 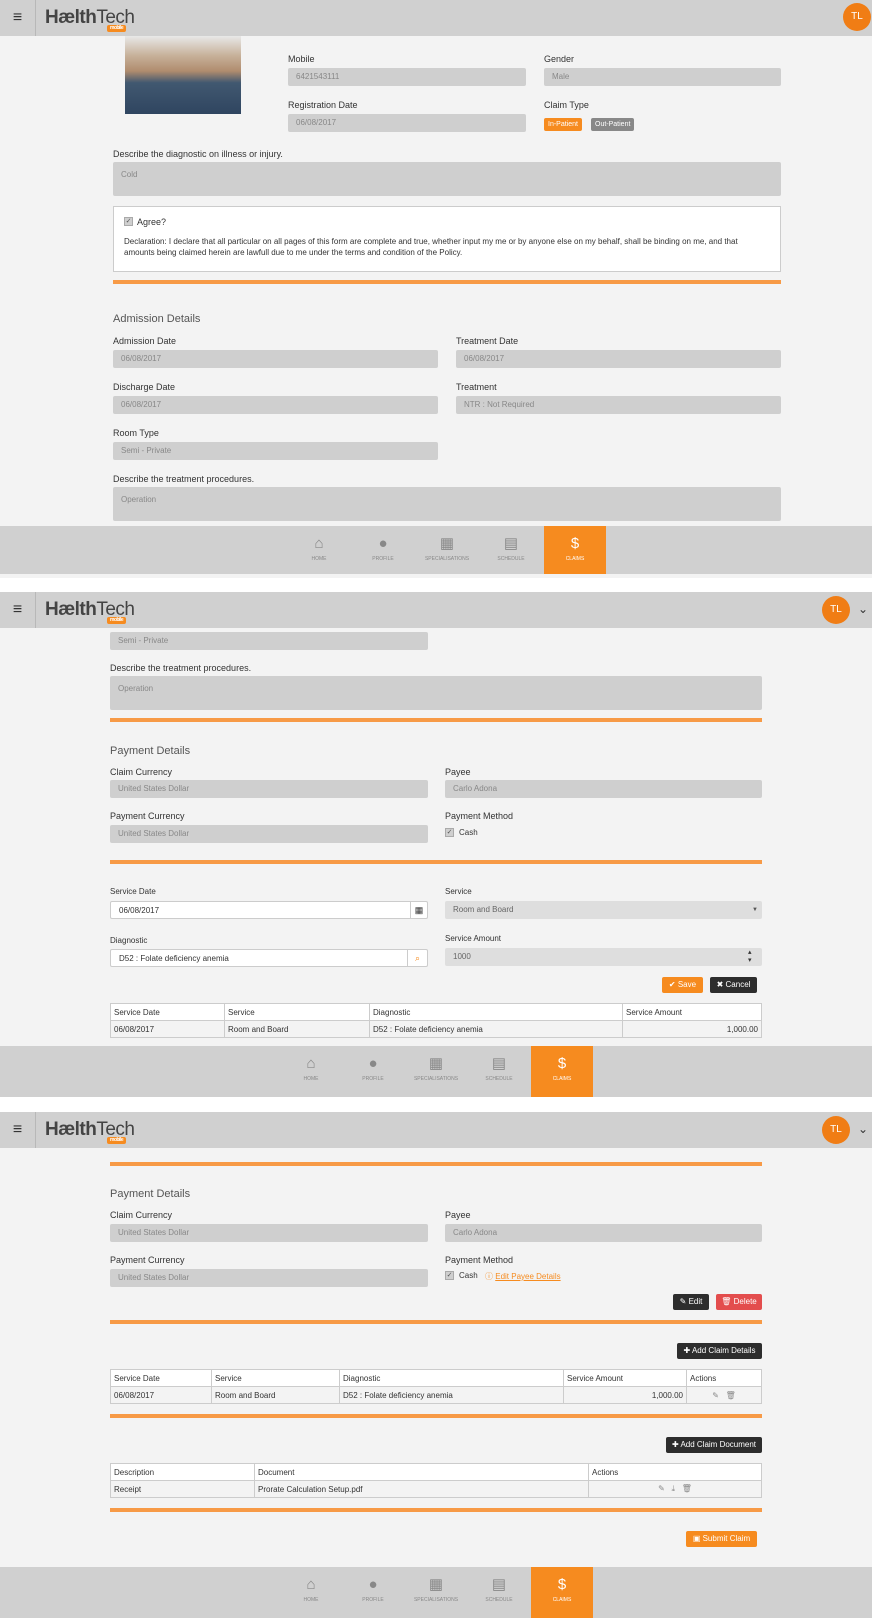 I want to click on edit-payee-link: ⓘ Edit Payee Details, so click(x=523, y=1276).